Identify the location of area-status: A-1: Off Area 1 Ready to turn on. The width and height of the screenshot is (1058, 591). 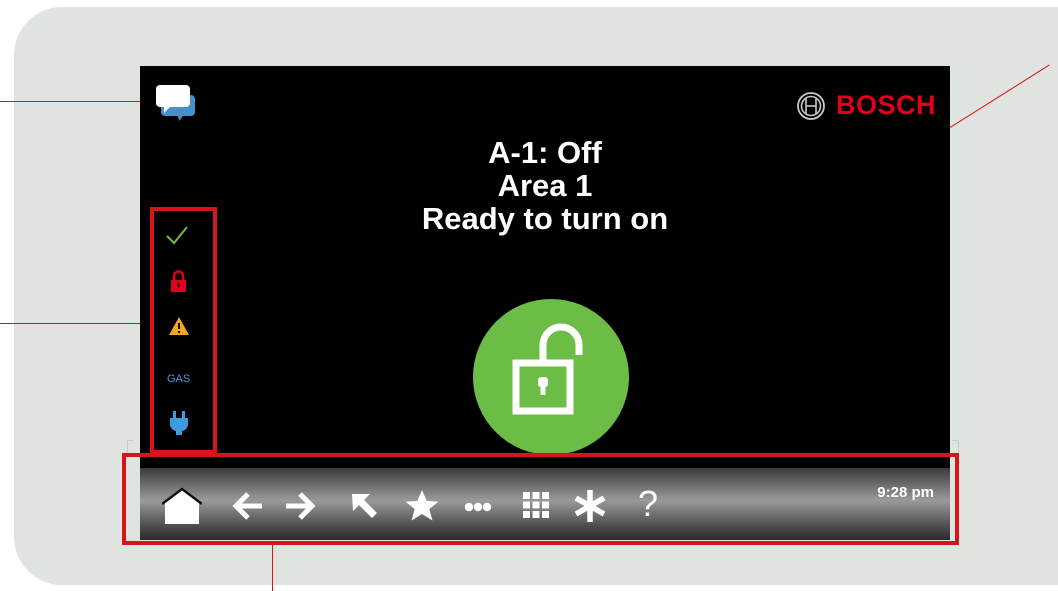
(545, 185).